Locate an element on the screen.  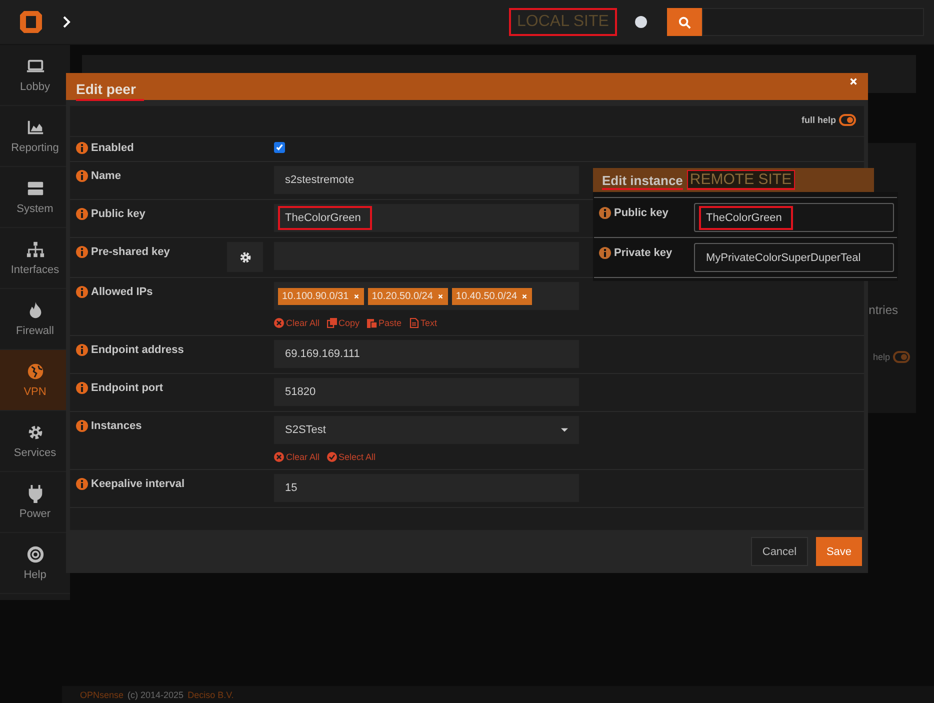
field-label: Allowed IPs is located at coordinates (122, 292).